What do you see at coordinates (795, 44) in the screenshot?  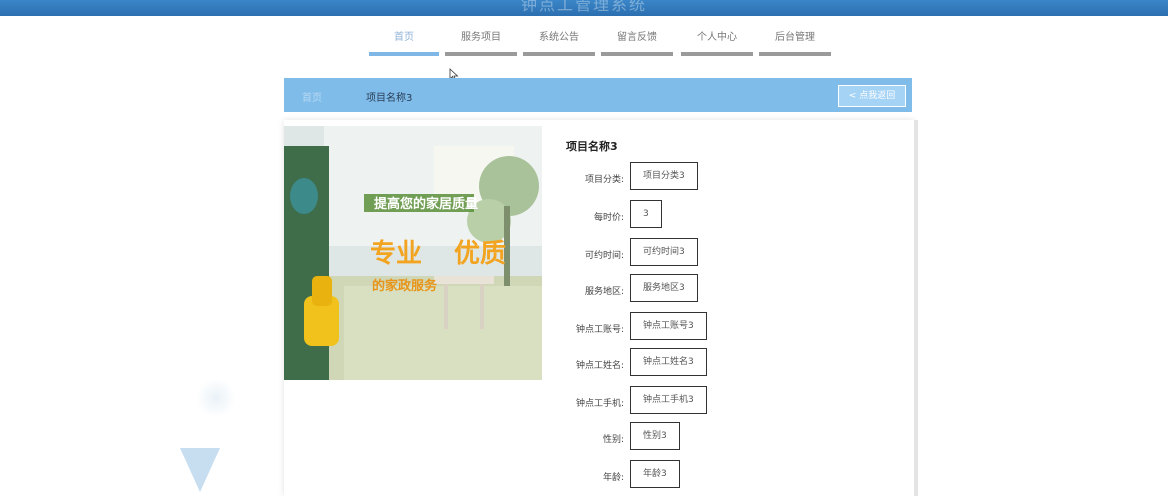 I see `nav-item-admin: 后台管理` at bounding box center [795, 44].